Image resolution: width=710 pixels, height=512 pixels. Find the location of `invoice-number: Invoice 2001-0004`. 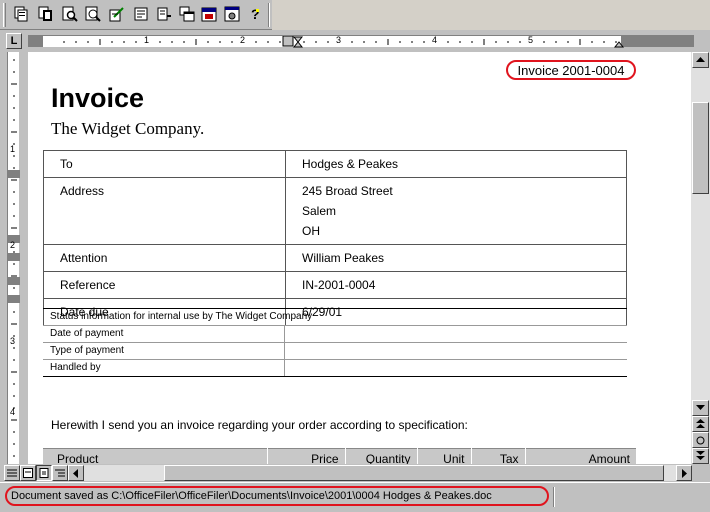

invoice-number: Invoice 2001-0004 is located at coordinates (571, 70).